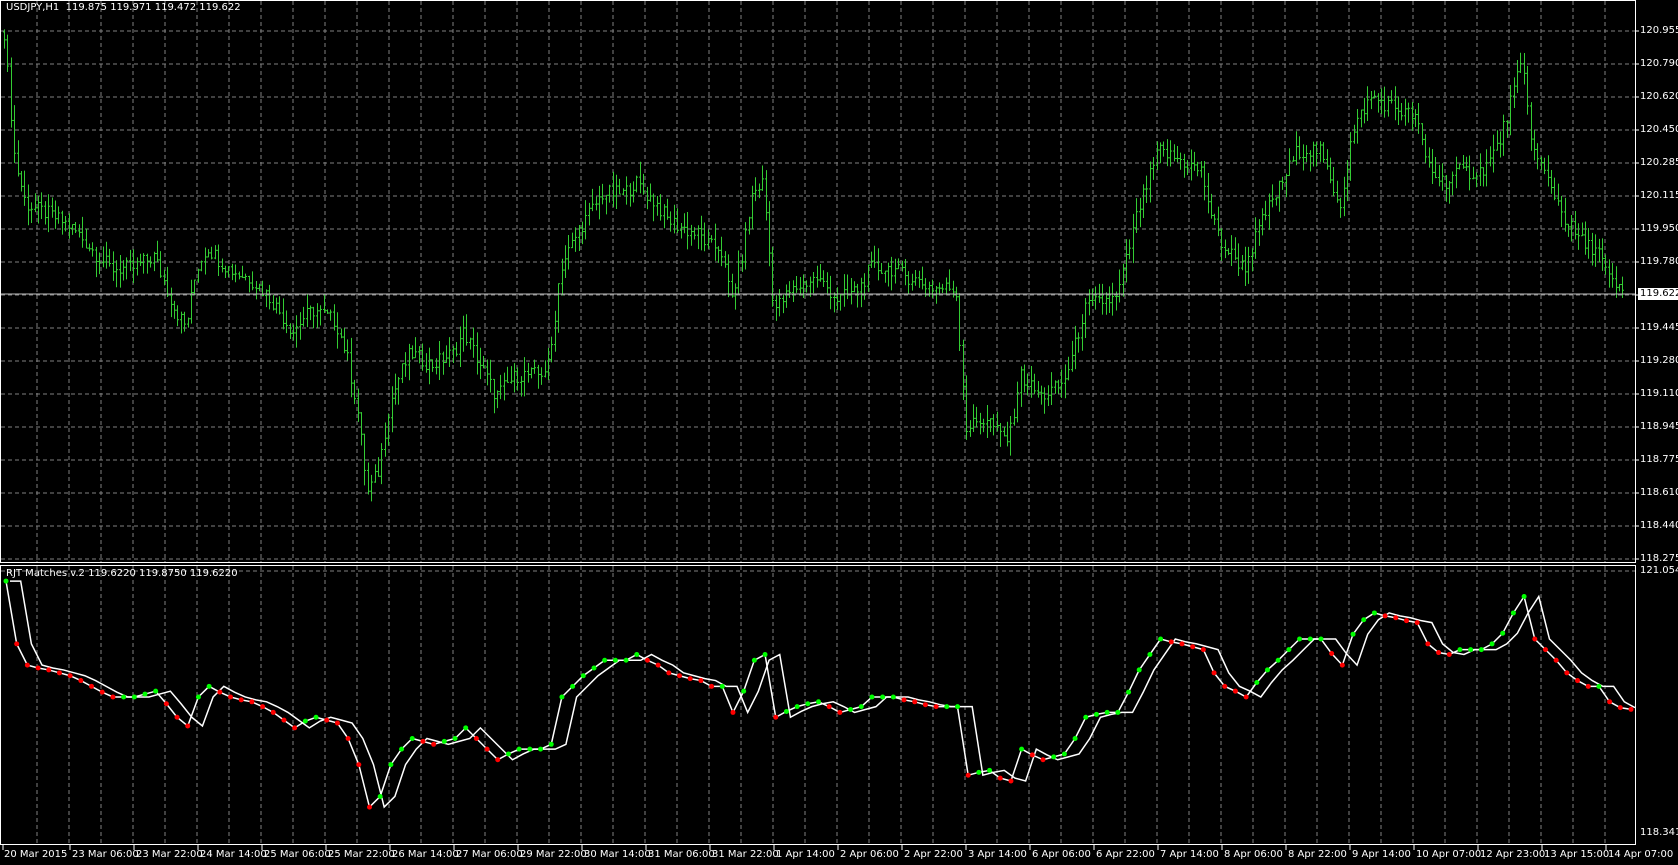  What do you see at coordinates (745, 854) in the screenshot?
I see `time-tick-label: 31 Mar 22:00` at bounding box center [745, 854].